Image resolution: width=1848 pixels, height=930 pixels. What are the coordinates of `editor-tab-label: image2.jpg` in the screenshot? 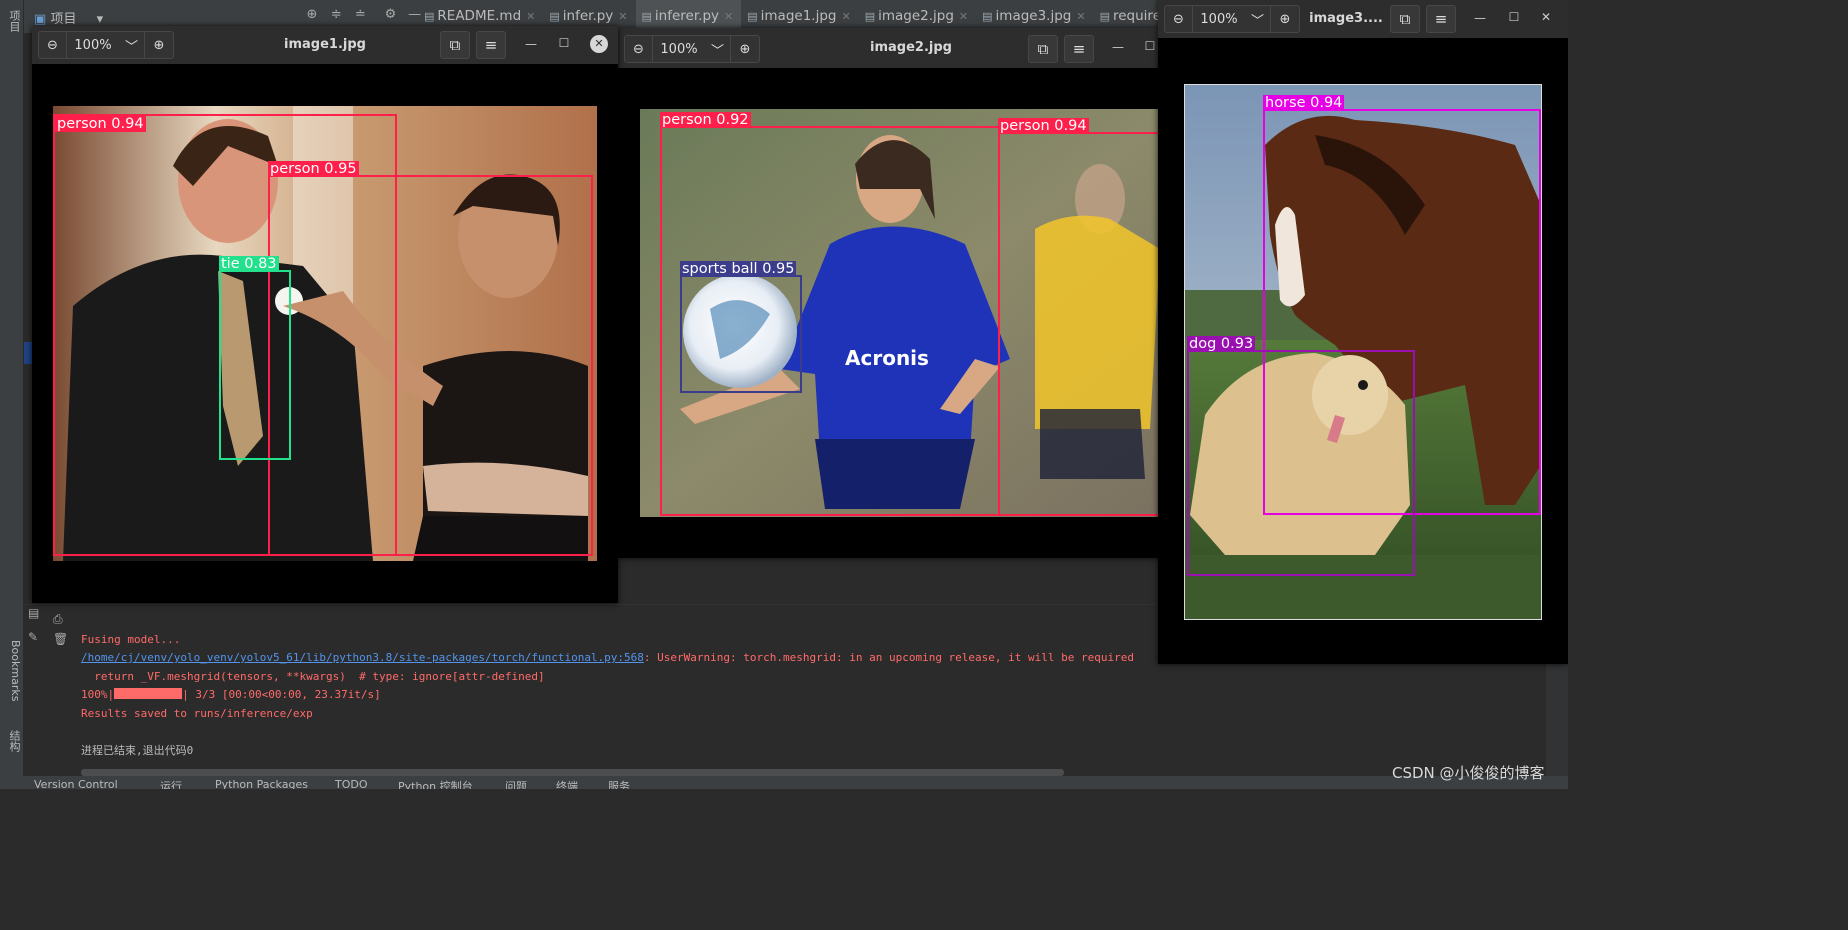 It's located at (916, 16).